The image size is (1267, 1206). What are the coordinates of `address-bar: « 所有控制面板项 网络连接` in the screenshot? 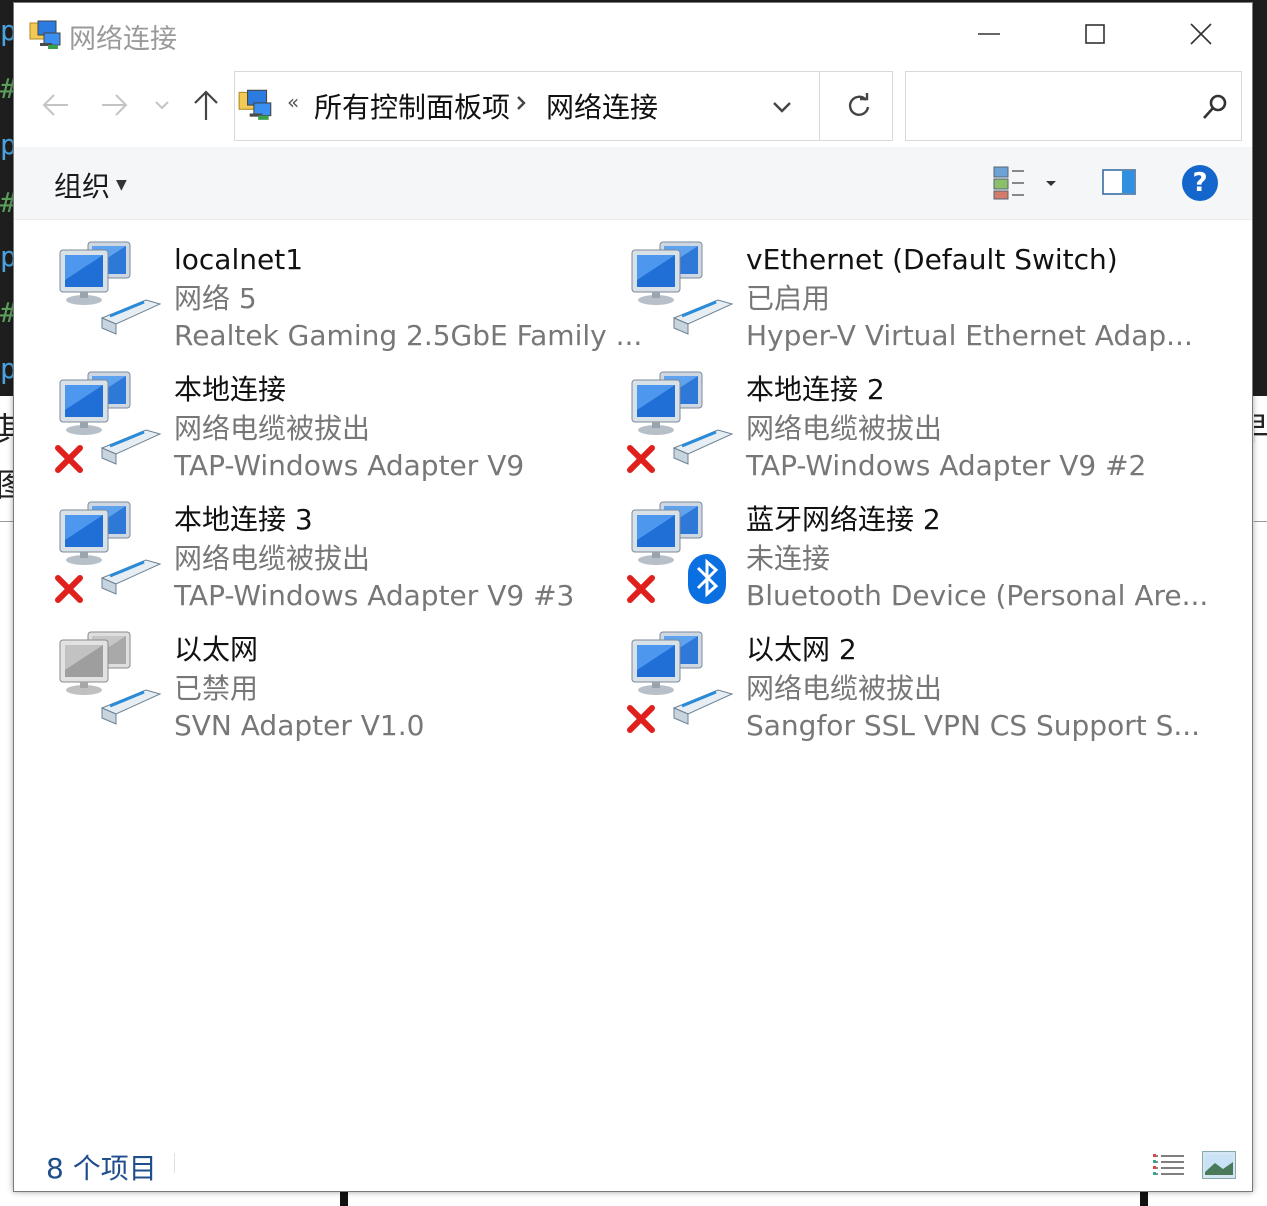 It's located at (563, 106).